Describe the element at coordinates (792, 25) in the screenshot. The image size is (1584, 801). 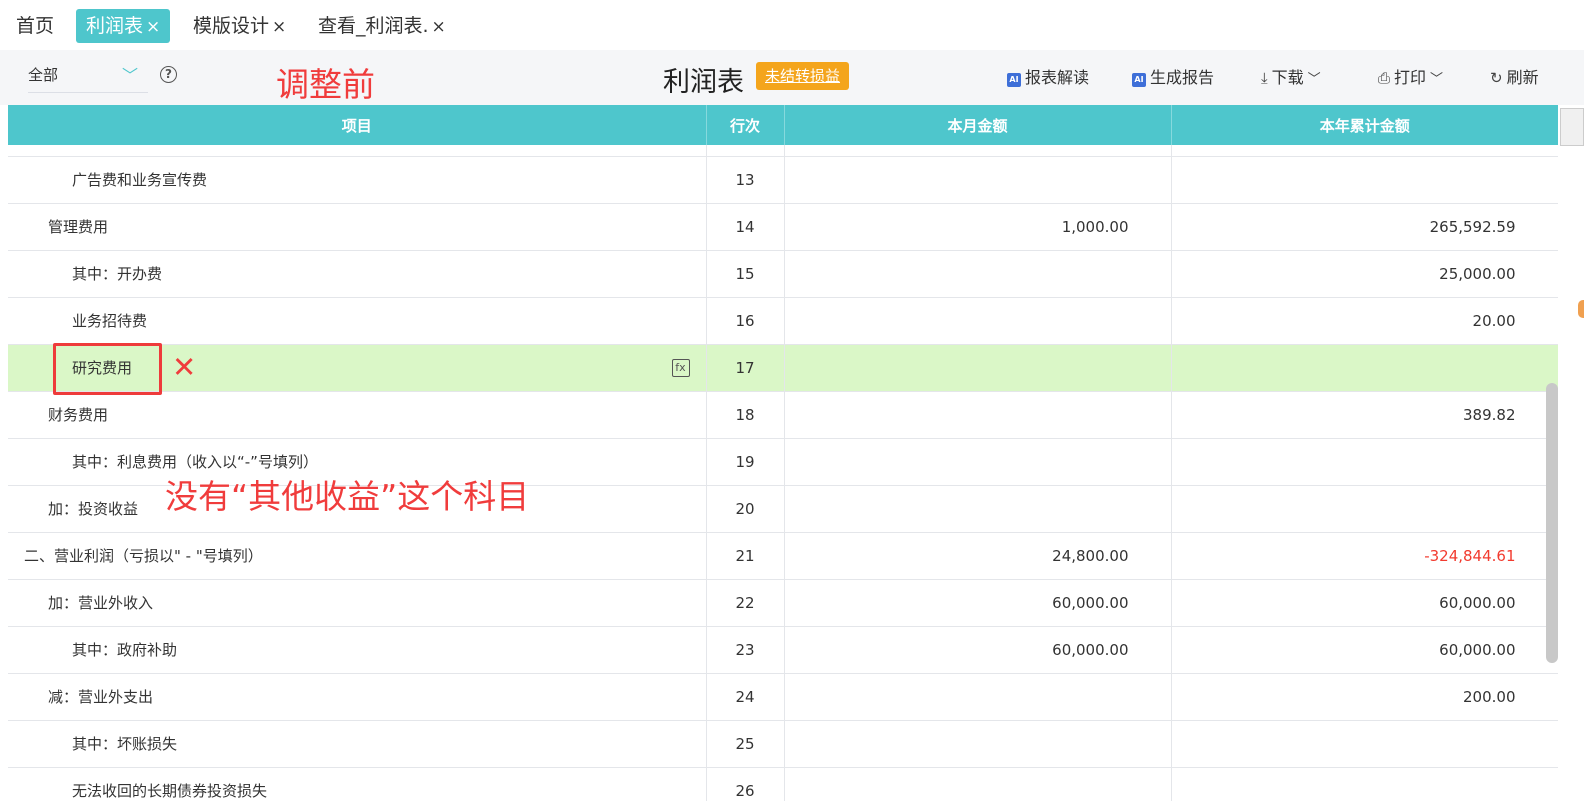
I see `tab-bar: 首页 利润表 × 模版设计 × 查看_利润表. ×` at that location.